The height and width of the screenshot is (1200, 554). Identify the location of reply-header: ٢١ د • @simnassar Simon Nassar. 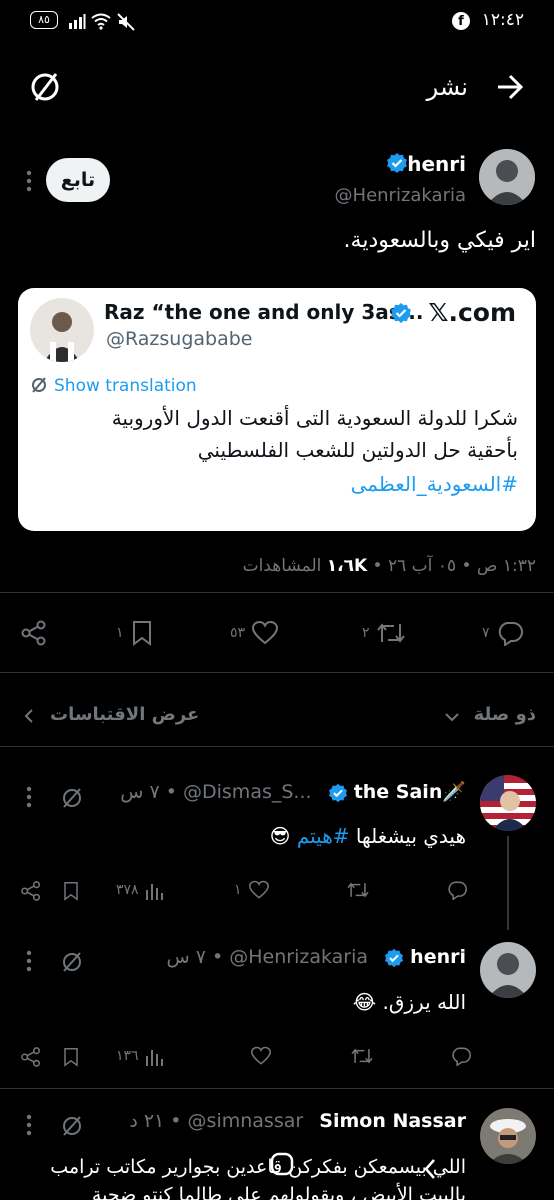
(297, 1121).